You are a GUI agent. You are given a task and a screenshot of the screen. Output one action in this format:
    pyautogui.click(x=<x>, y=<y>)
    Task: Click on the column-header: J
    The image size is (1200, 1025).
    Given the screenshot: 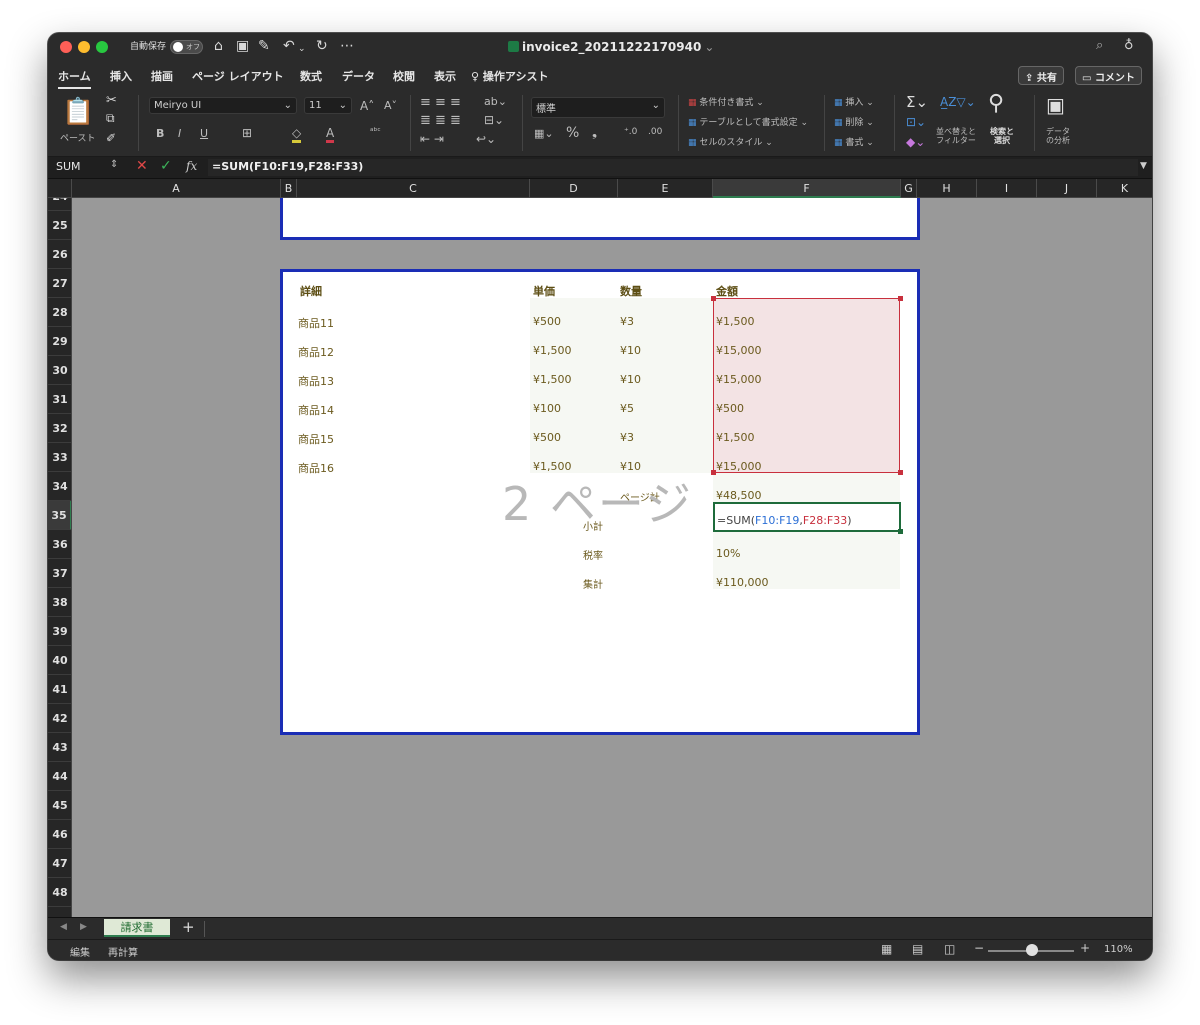 What is the action you would take?
    pyautogui.click(x=1067, y=188)
    